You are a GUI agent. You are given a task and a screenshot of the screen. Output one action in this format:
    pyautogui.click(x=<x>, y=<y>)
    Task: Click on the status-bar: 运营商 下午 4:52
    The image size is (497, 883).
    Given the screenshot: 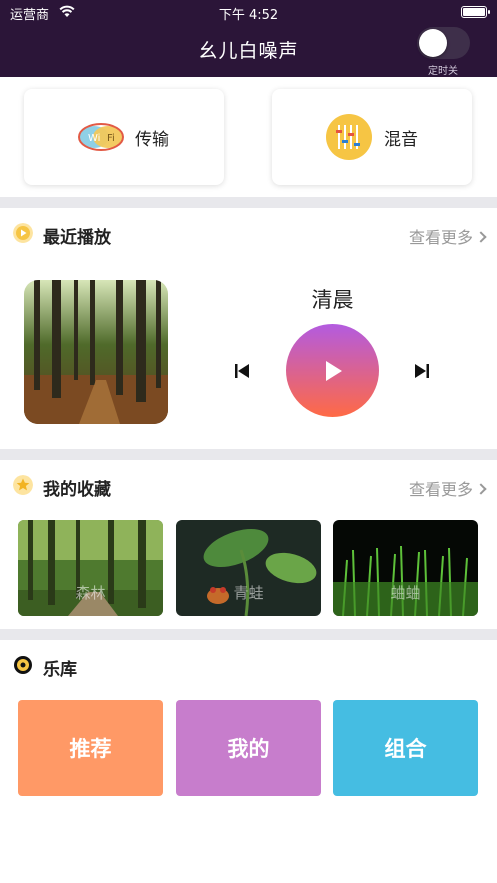 What is the action you would take?
    pyautogui.click(x=248, y=12)
    